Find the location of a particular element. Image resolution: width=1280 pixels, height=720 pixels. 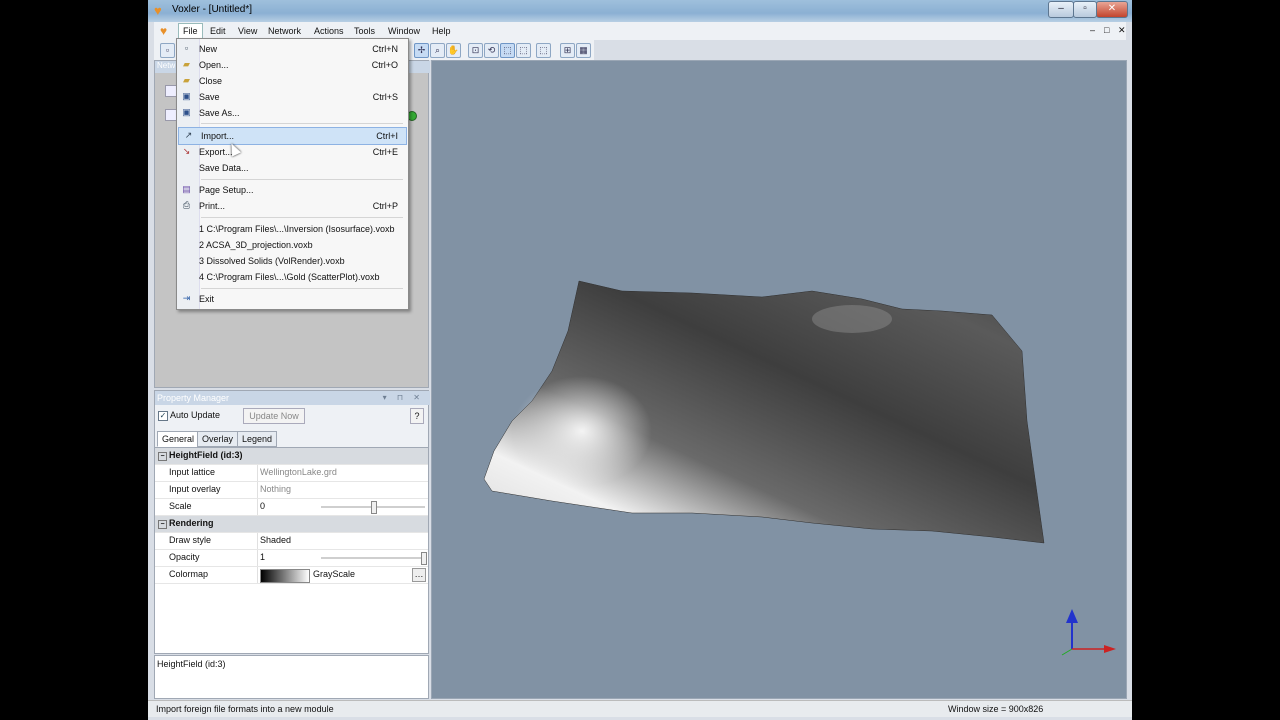

tab-overlay: Overlay is located at coordinates (218, 439).